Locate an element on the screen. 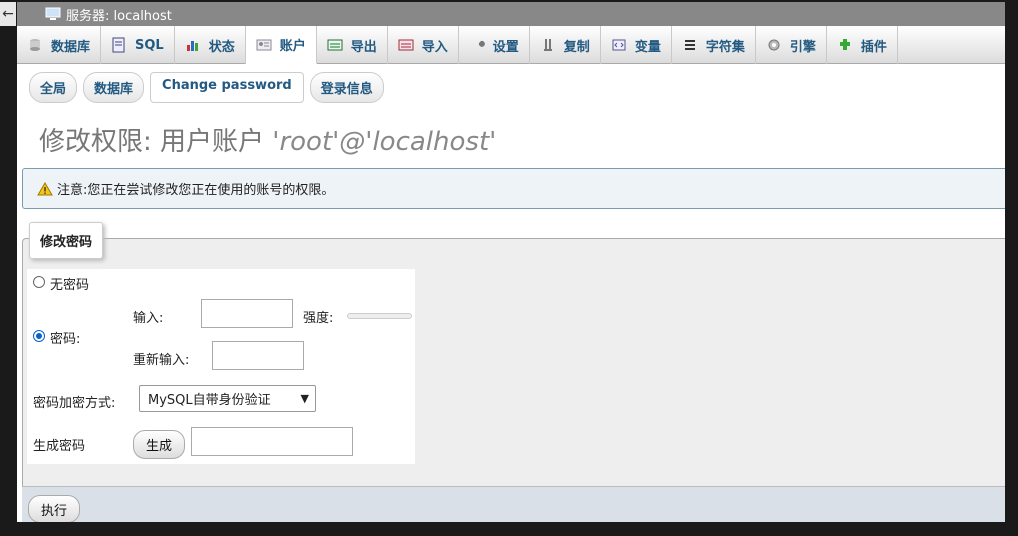 This screenshot has width=1018, height=536. subnav-global: 全局 is located at coordinates (53, 87).